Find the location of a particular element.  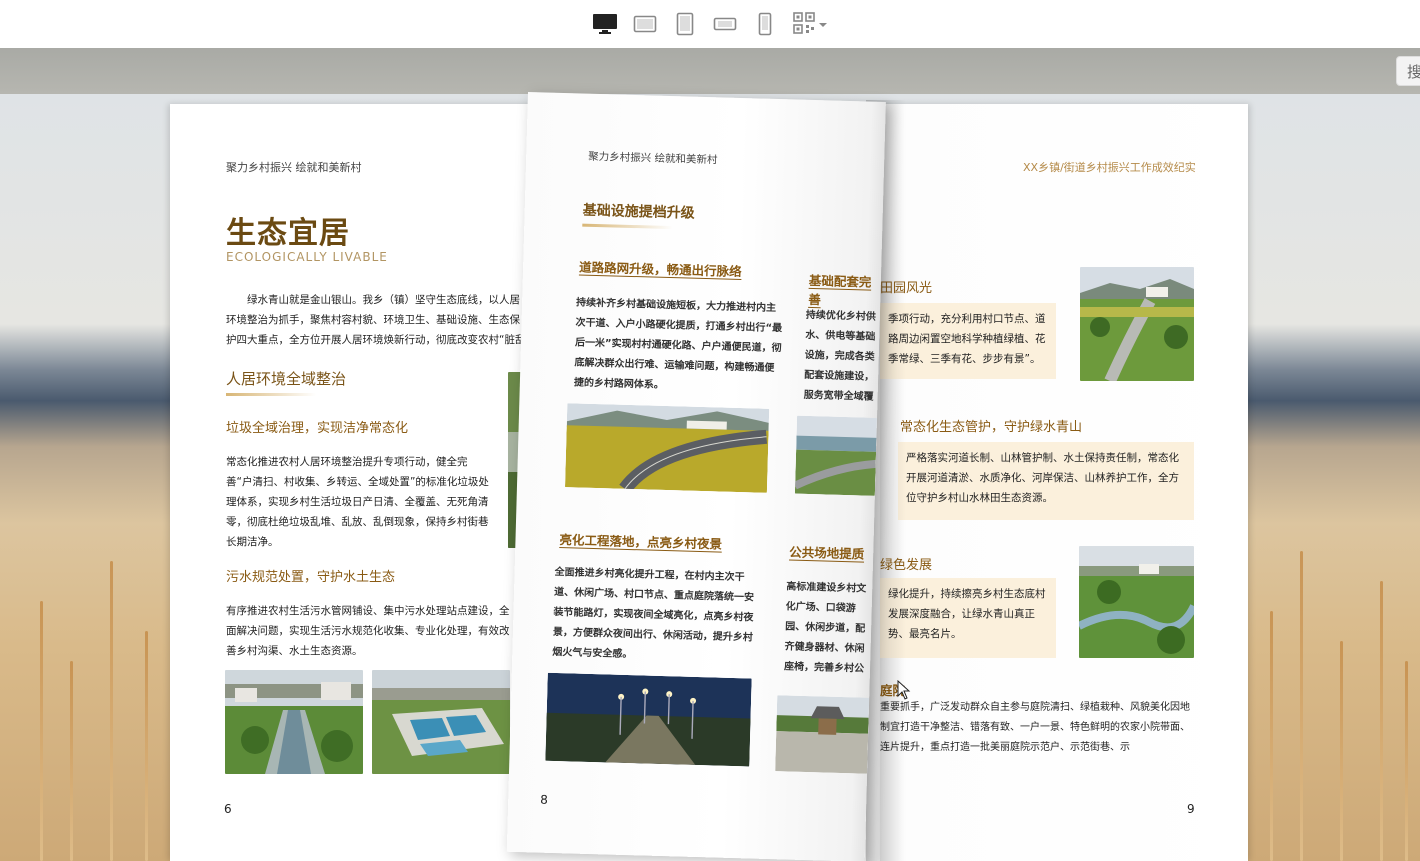

subheading: 基础配套完善 is located at coordinates (840, 290).